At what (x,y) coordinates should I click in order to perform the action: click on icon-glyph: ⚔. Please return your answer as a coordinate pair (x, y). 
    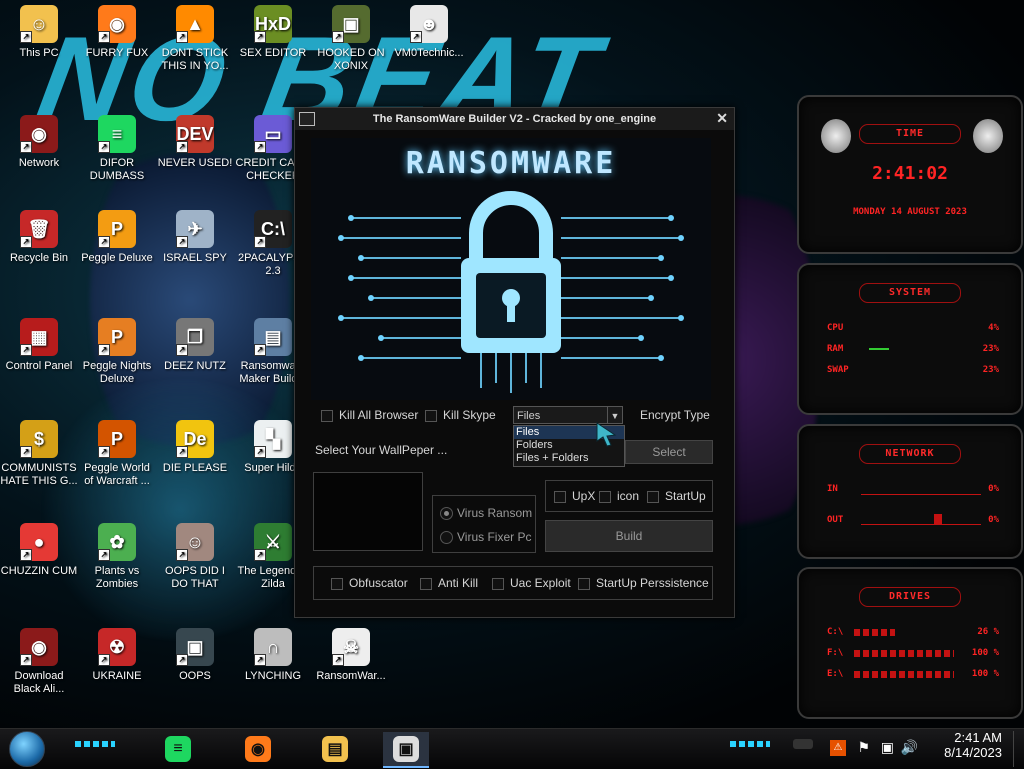
    Looking at the image, I should click on (273, 541).